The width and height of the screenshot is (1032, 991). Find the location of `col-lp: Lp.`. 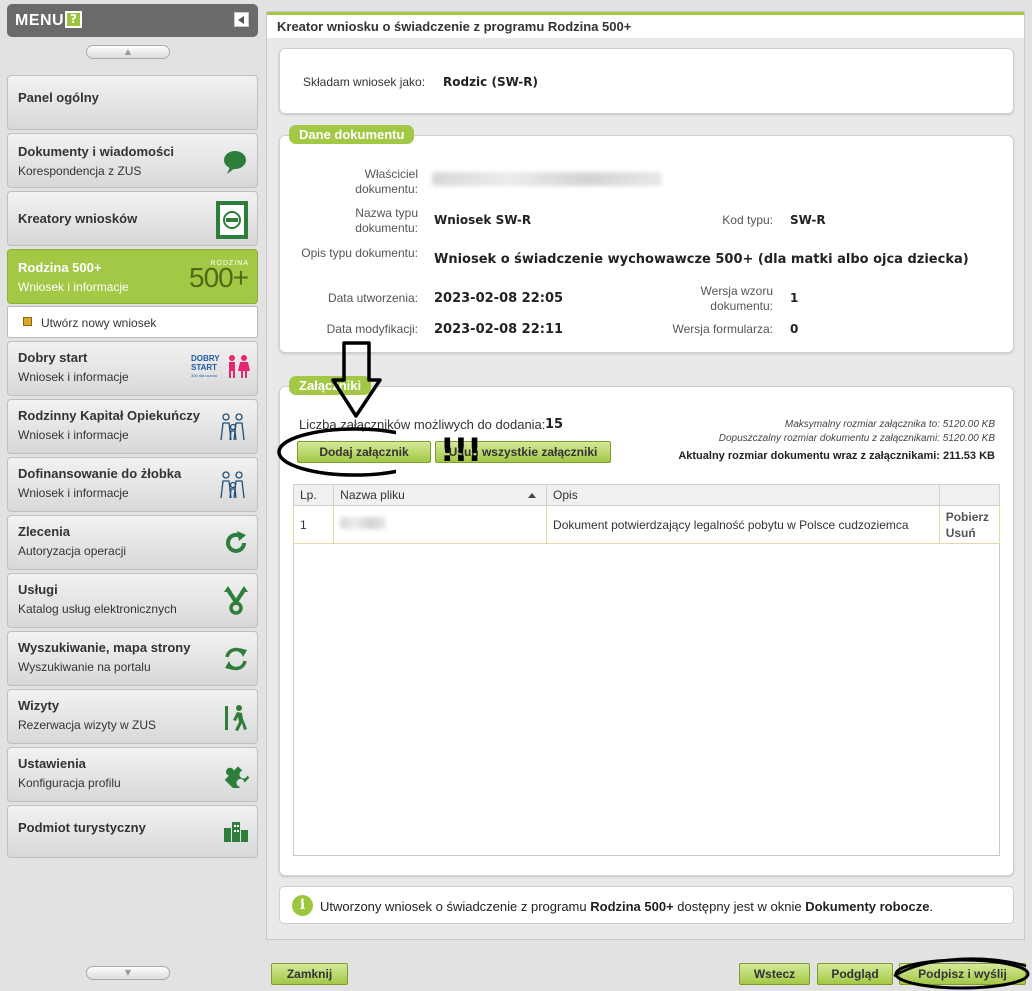

col-lp: Lp. is located at coordinates (313, 495).